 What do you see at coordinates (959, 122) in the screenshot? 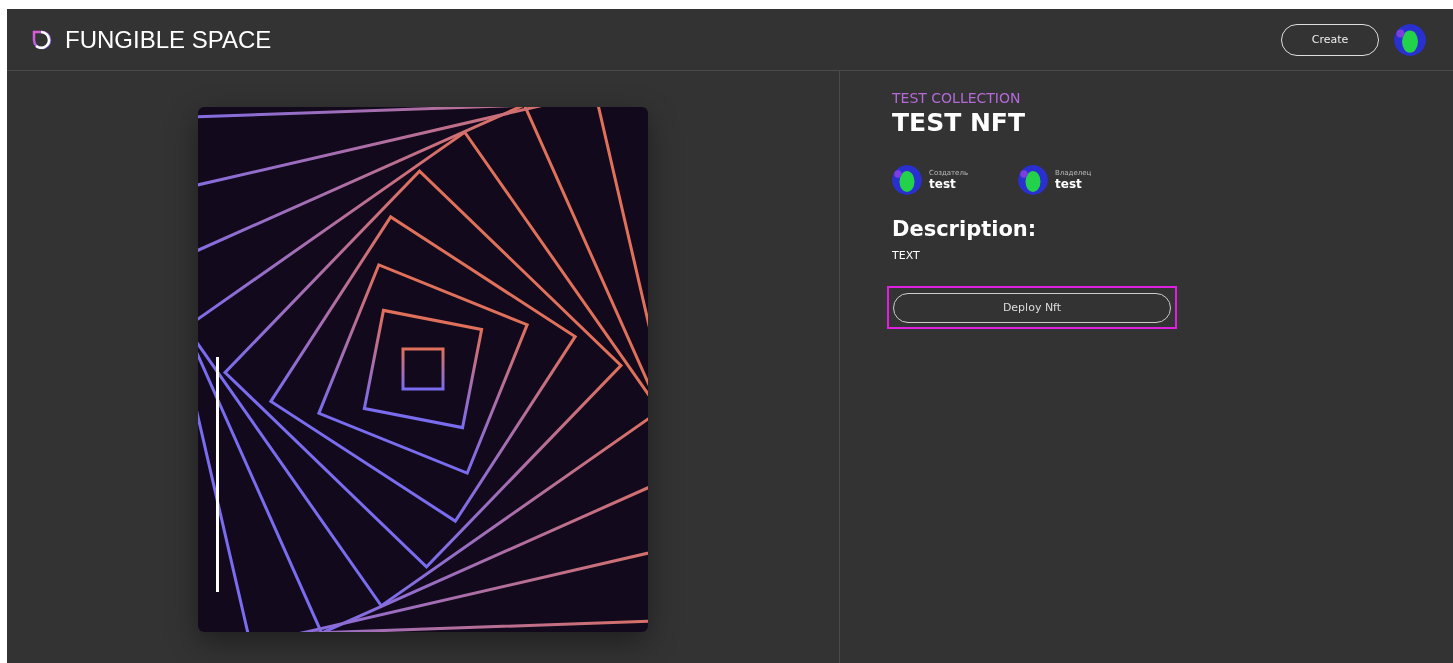
I see `nft-title: TEST NFT` at bounding box center [959, 122].